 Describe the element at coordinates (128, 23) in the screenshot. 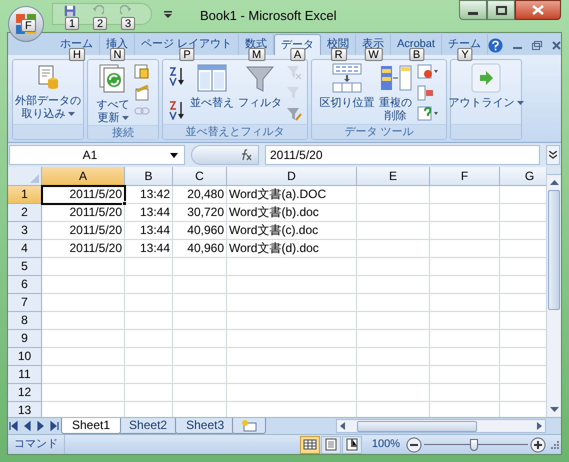

I see `keytip-tooltip: 3` at that location.